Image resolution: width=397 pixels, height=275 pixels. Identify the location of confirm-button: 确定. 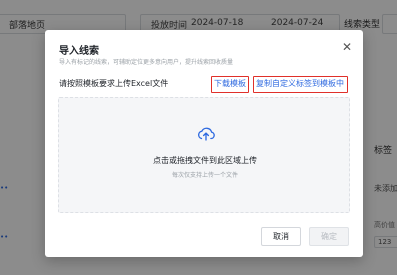
(329, 236).